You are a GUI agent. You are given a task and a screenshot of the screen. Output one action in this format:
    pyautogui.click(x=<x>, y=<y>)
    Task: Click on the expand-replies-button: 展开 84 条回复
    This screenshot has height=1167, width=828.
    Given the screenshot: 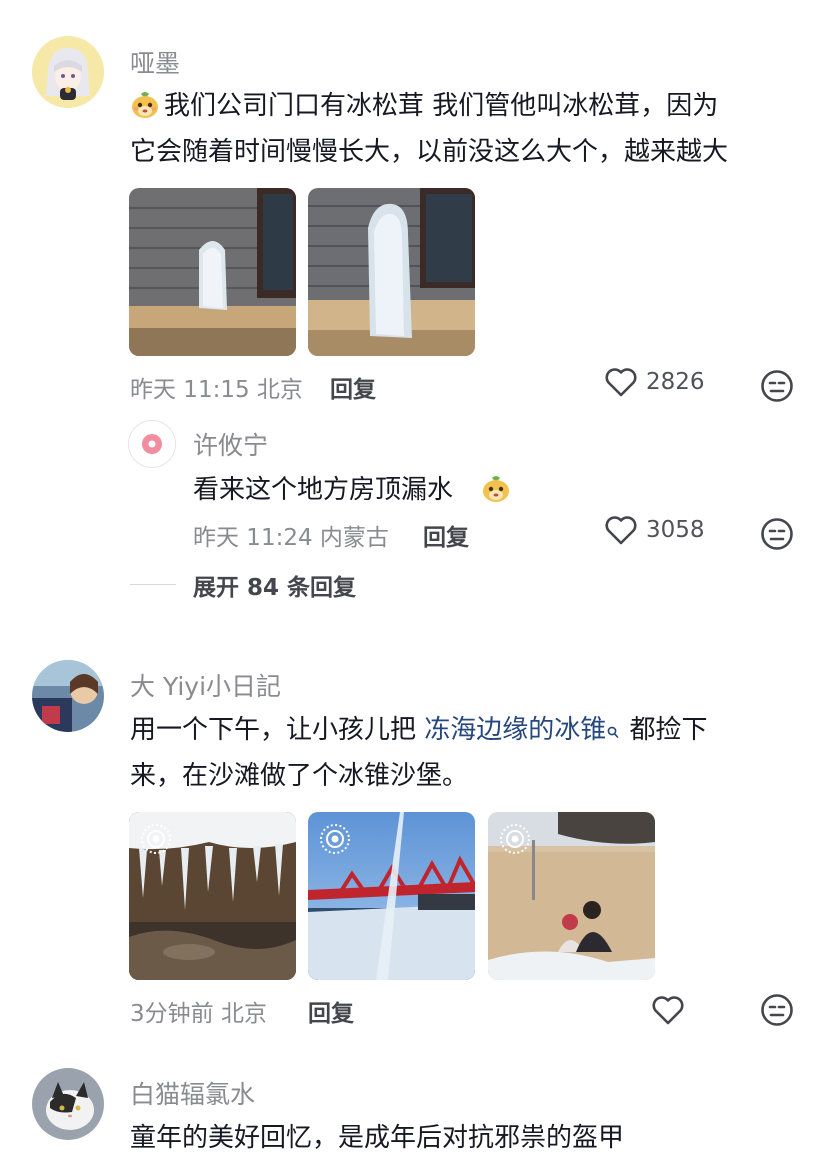 What is the action you would take?
    pyautogui.click(x=274, y=585)
    